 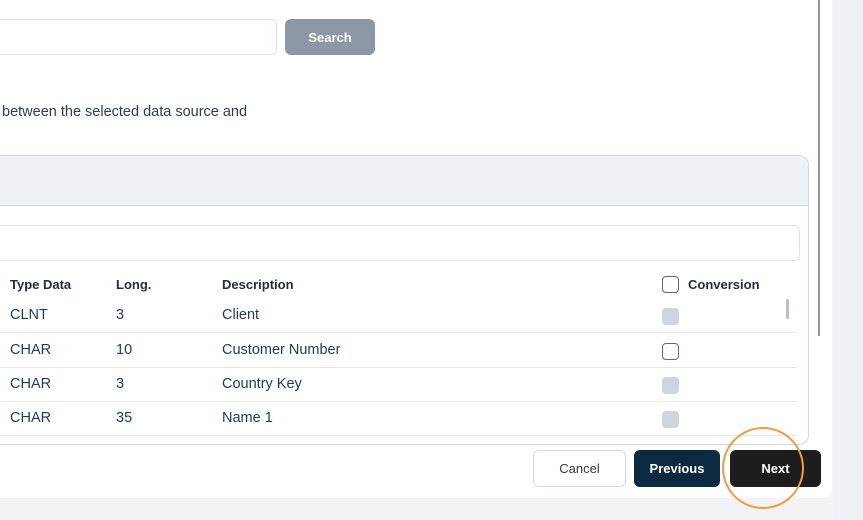 What do you see at coordinates (41, 284) in the screenshot?
I see `column-header-type-data: Type Data` at bounding box center [41, 284].